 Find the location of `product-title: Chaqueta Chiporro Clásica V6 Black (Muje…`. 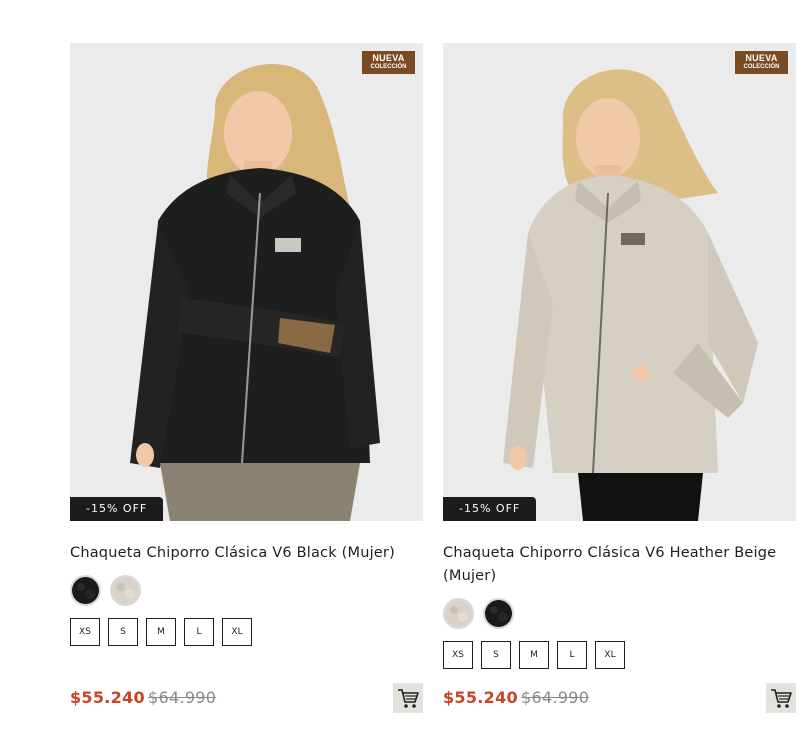

product-title: Chaqueta Chiporro Clásica V6 Black (Muje… is located at coordinates (246, 553).